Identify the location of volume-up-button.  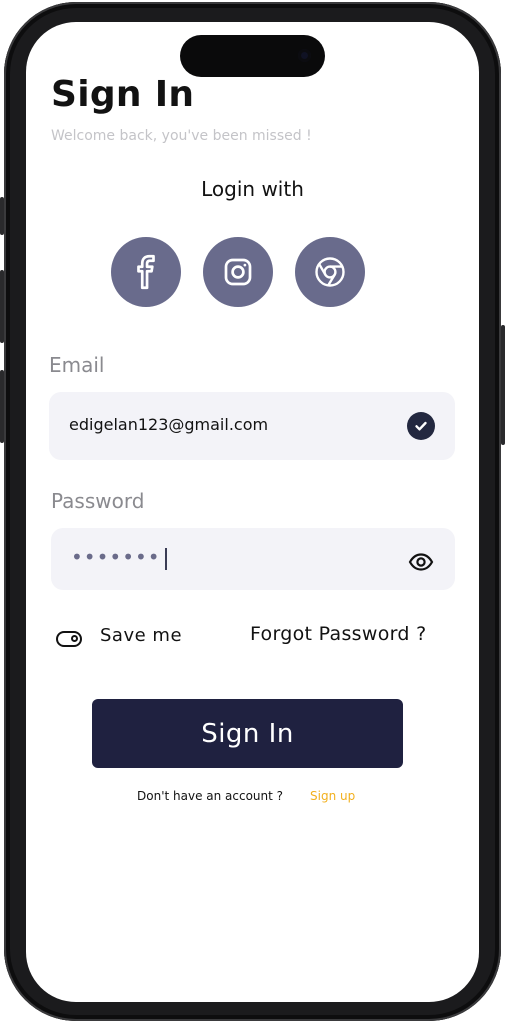
(2, 306).